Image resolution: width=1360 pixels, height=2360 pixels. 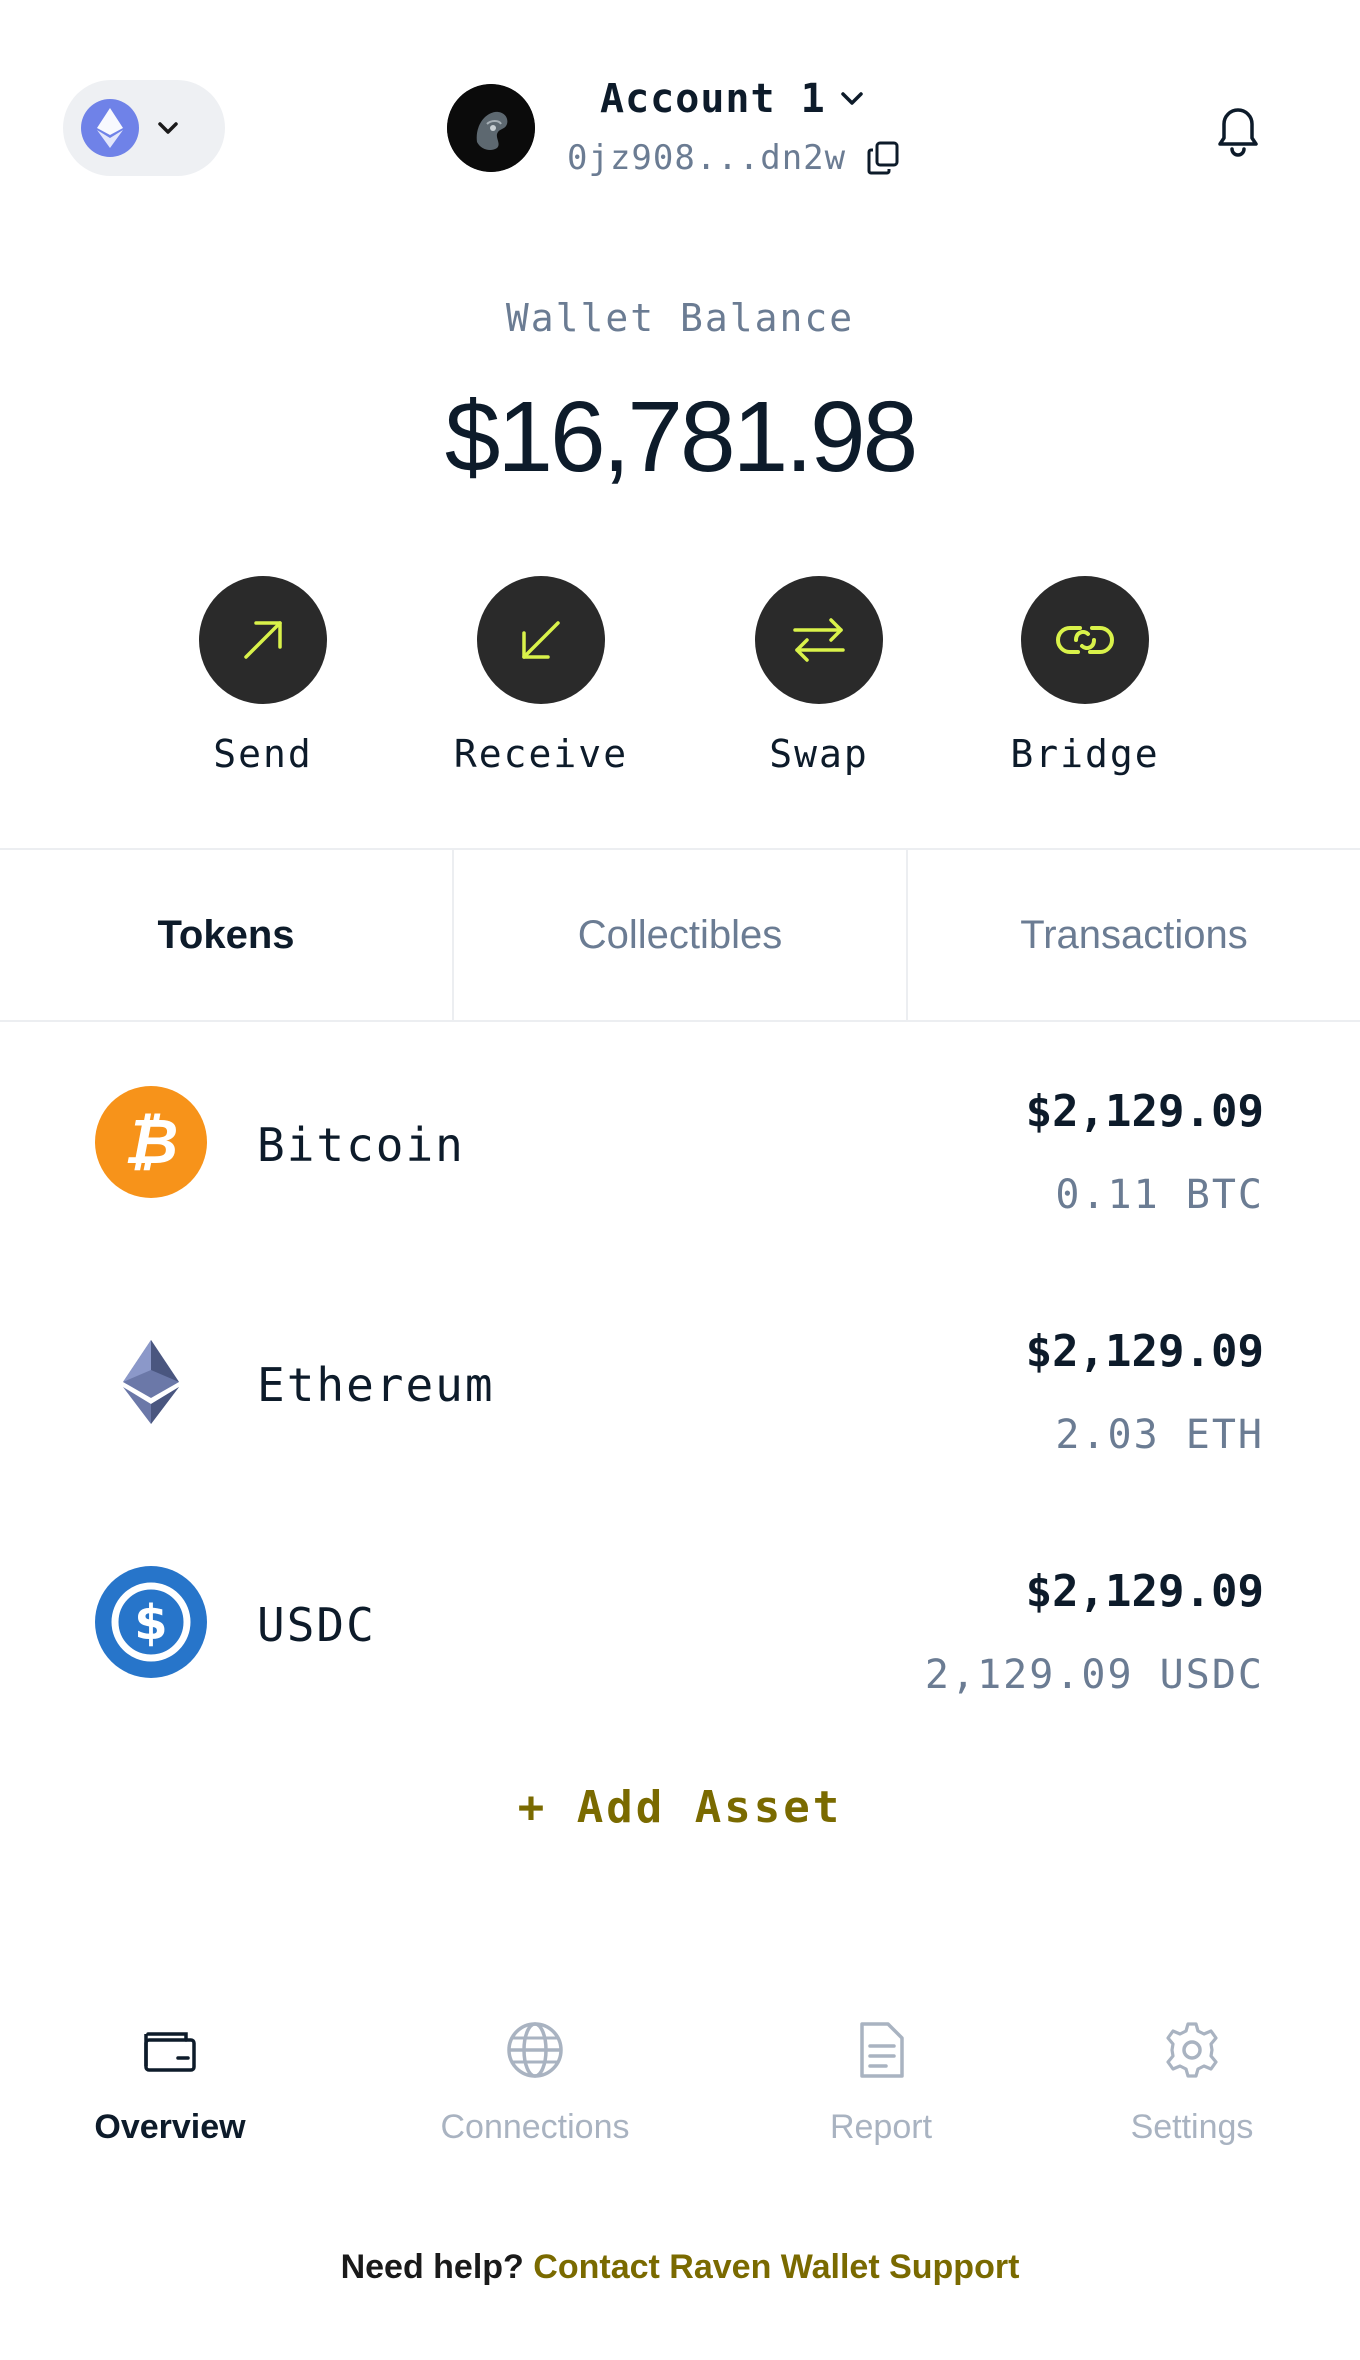 What do you see at coordinates (144, 128) in the screenshot?
I see `network-selector` at bounding box center [144, 128].